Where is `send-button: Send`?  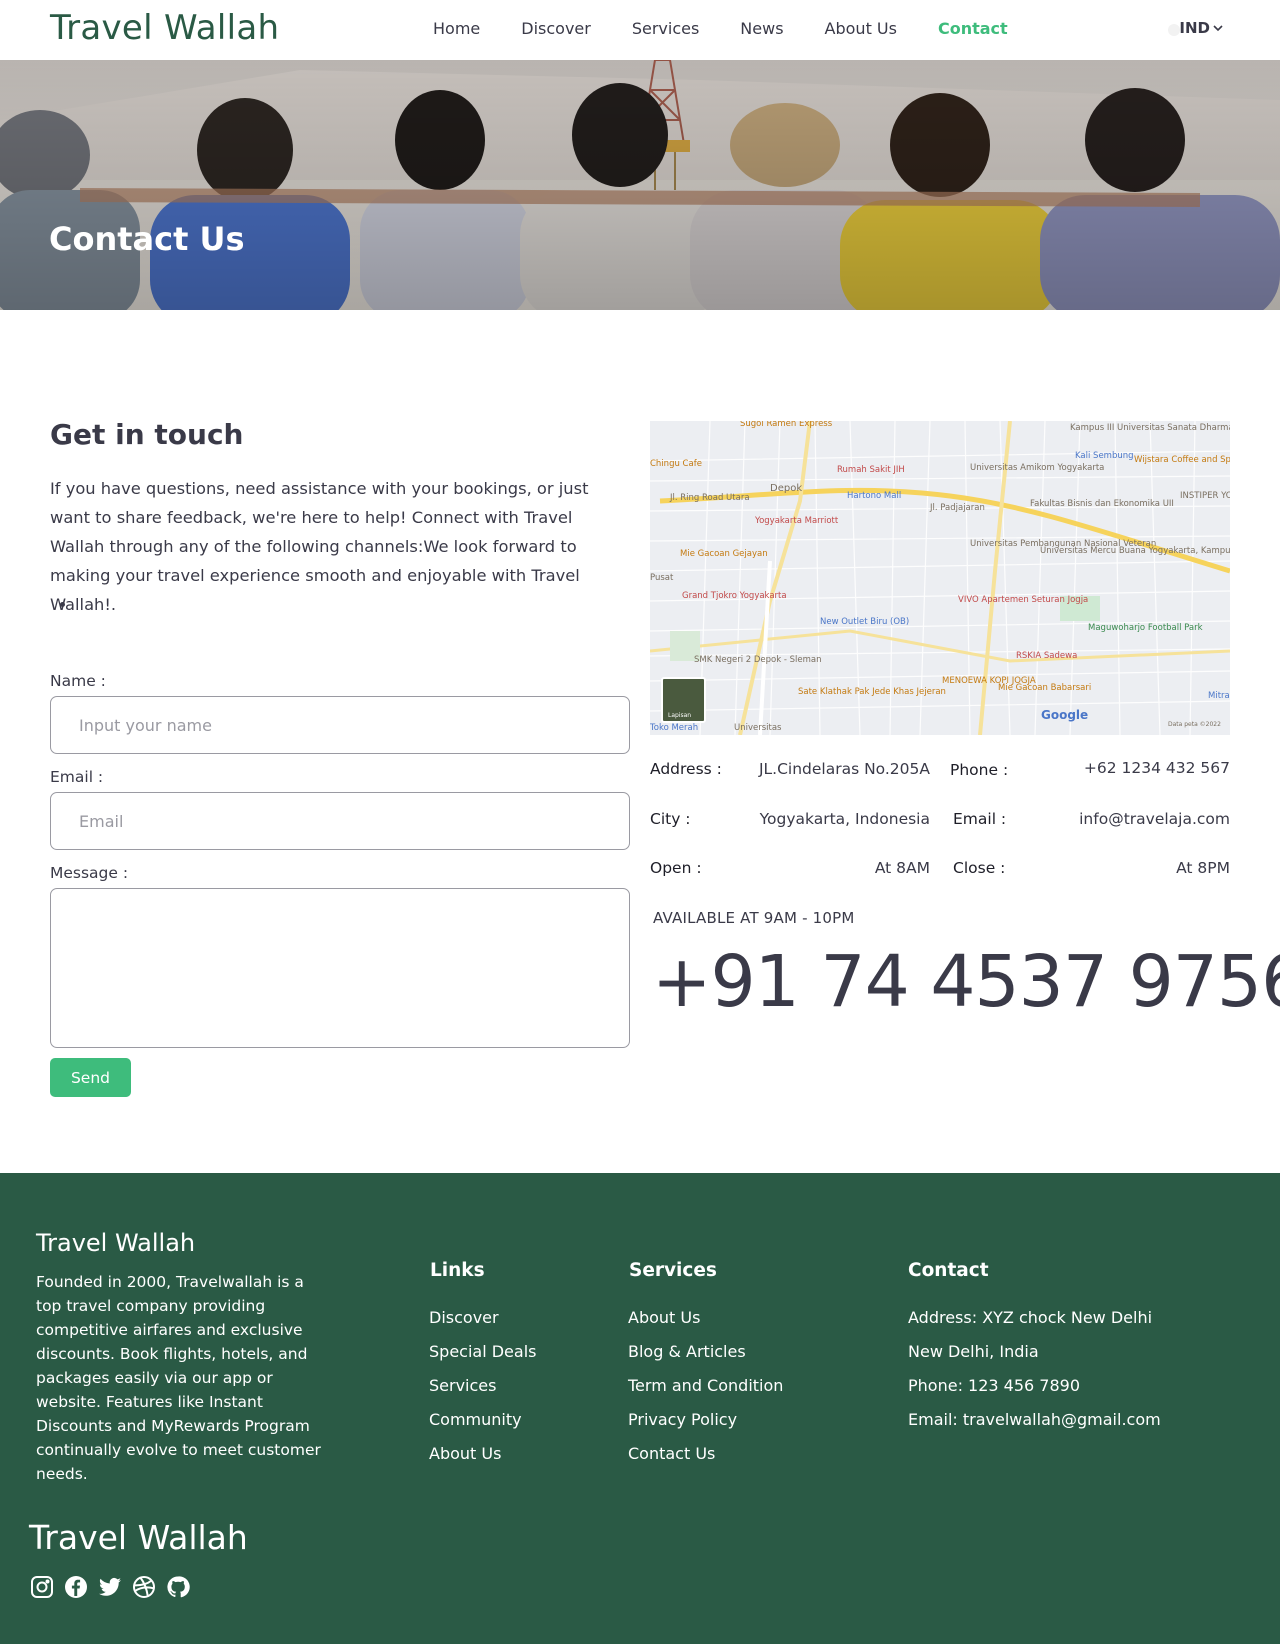 send-button: Send is located at coordinates (90, 1077).